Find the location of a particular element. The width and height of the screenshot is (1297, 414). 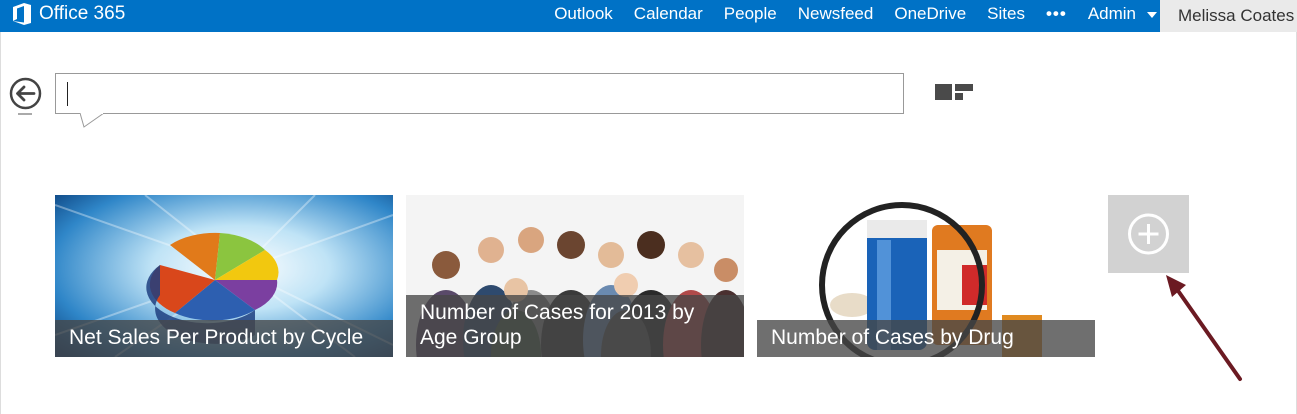

report-tile: Number of Cases by Drug is located at coordinates (926, 276).